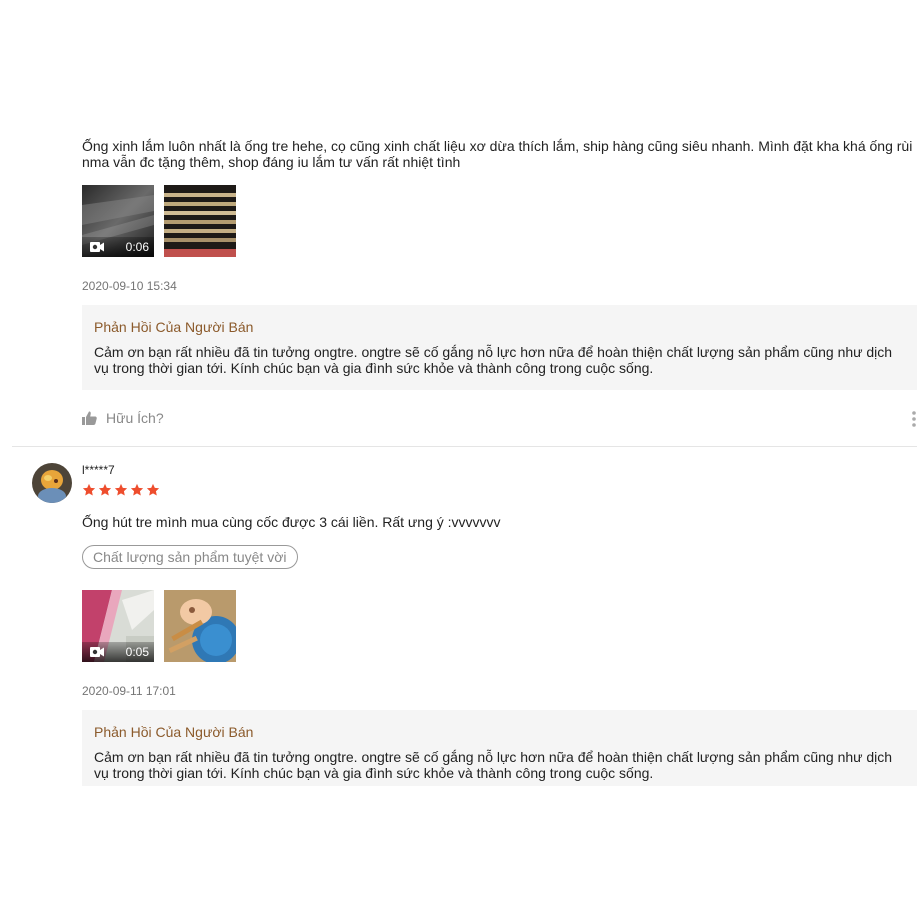 The width and height of the screenshot is (922, 922). Describe the element at coordinates (89, 418) in the screenshot. I see `thumbs-up-icon` at that location.